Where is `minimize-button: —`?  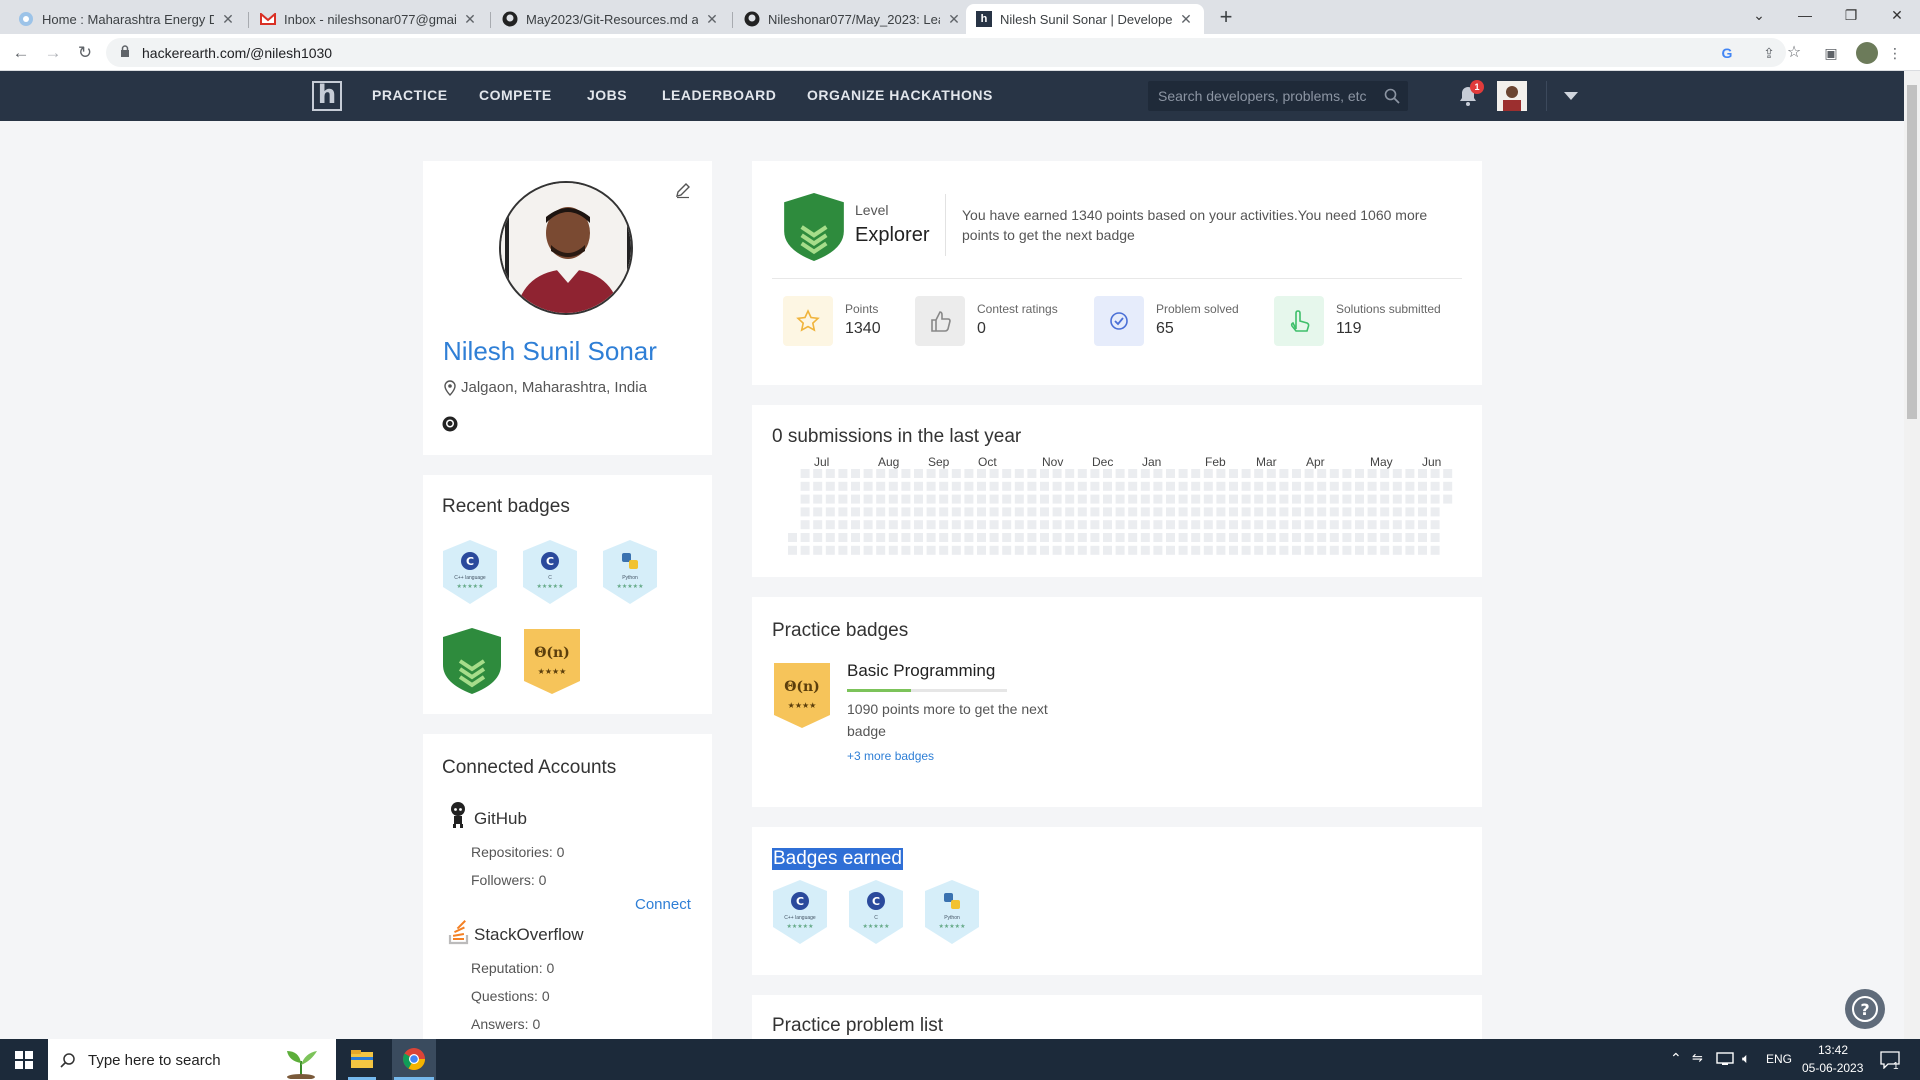 minimize-button: — is located at coordinates (1805, 16).